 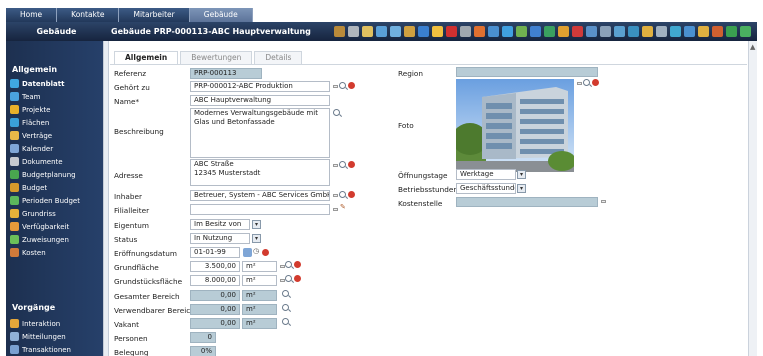 What do you see at coordinates (215, 266) in the screenshot?
I see `field-grundflaeche: 3.500,00` at bounding box center [215, 266].